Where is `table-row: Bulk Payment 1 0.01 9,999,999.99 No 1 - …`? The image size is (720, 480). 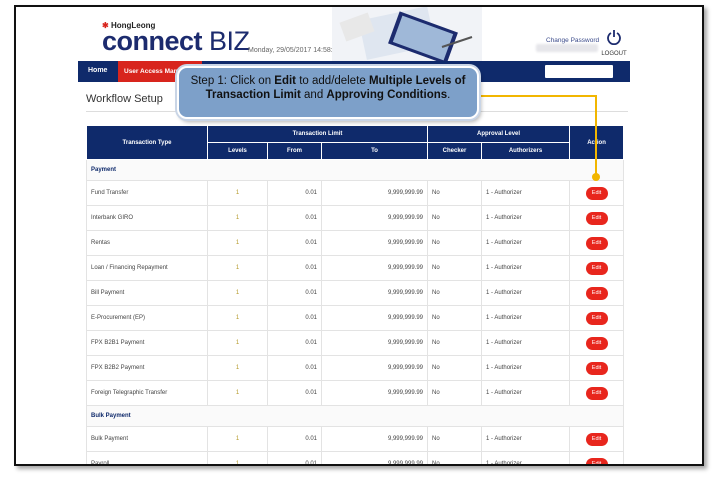 table-row: Bulk Payment 1 0.01 9,999,999.99 No 1 - … is located at coordinates (355, 439).